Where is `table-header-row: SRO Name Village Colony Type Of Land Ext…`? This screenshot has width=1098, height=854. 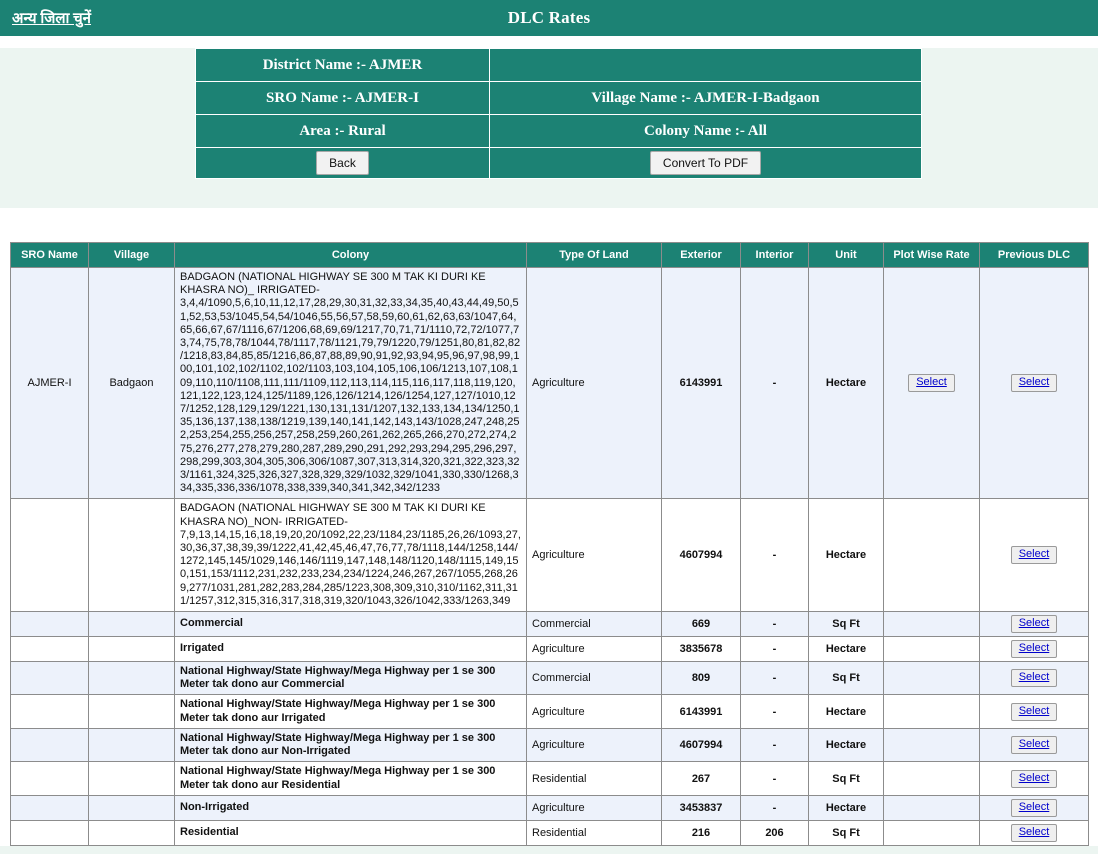 table-header-row: SRO Name Village Colony Type Of Land Ext… is located at coordinates (549, 255).